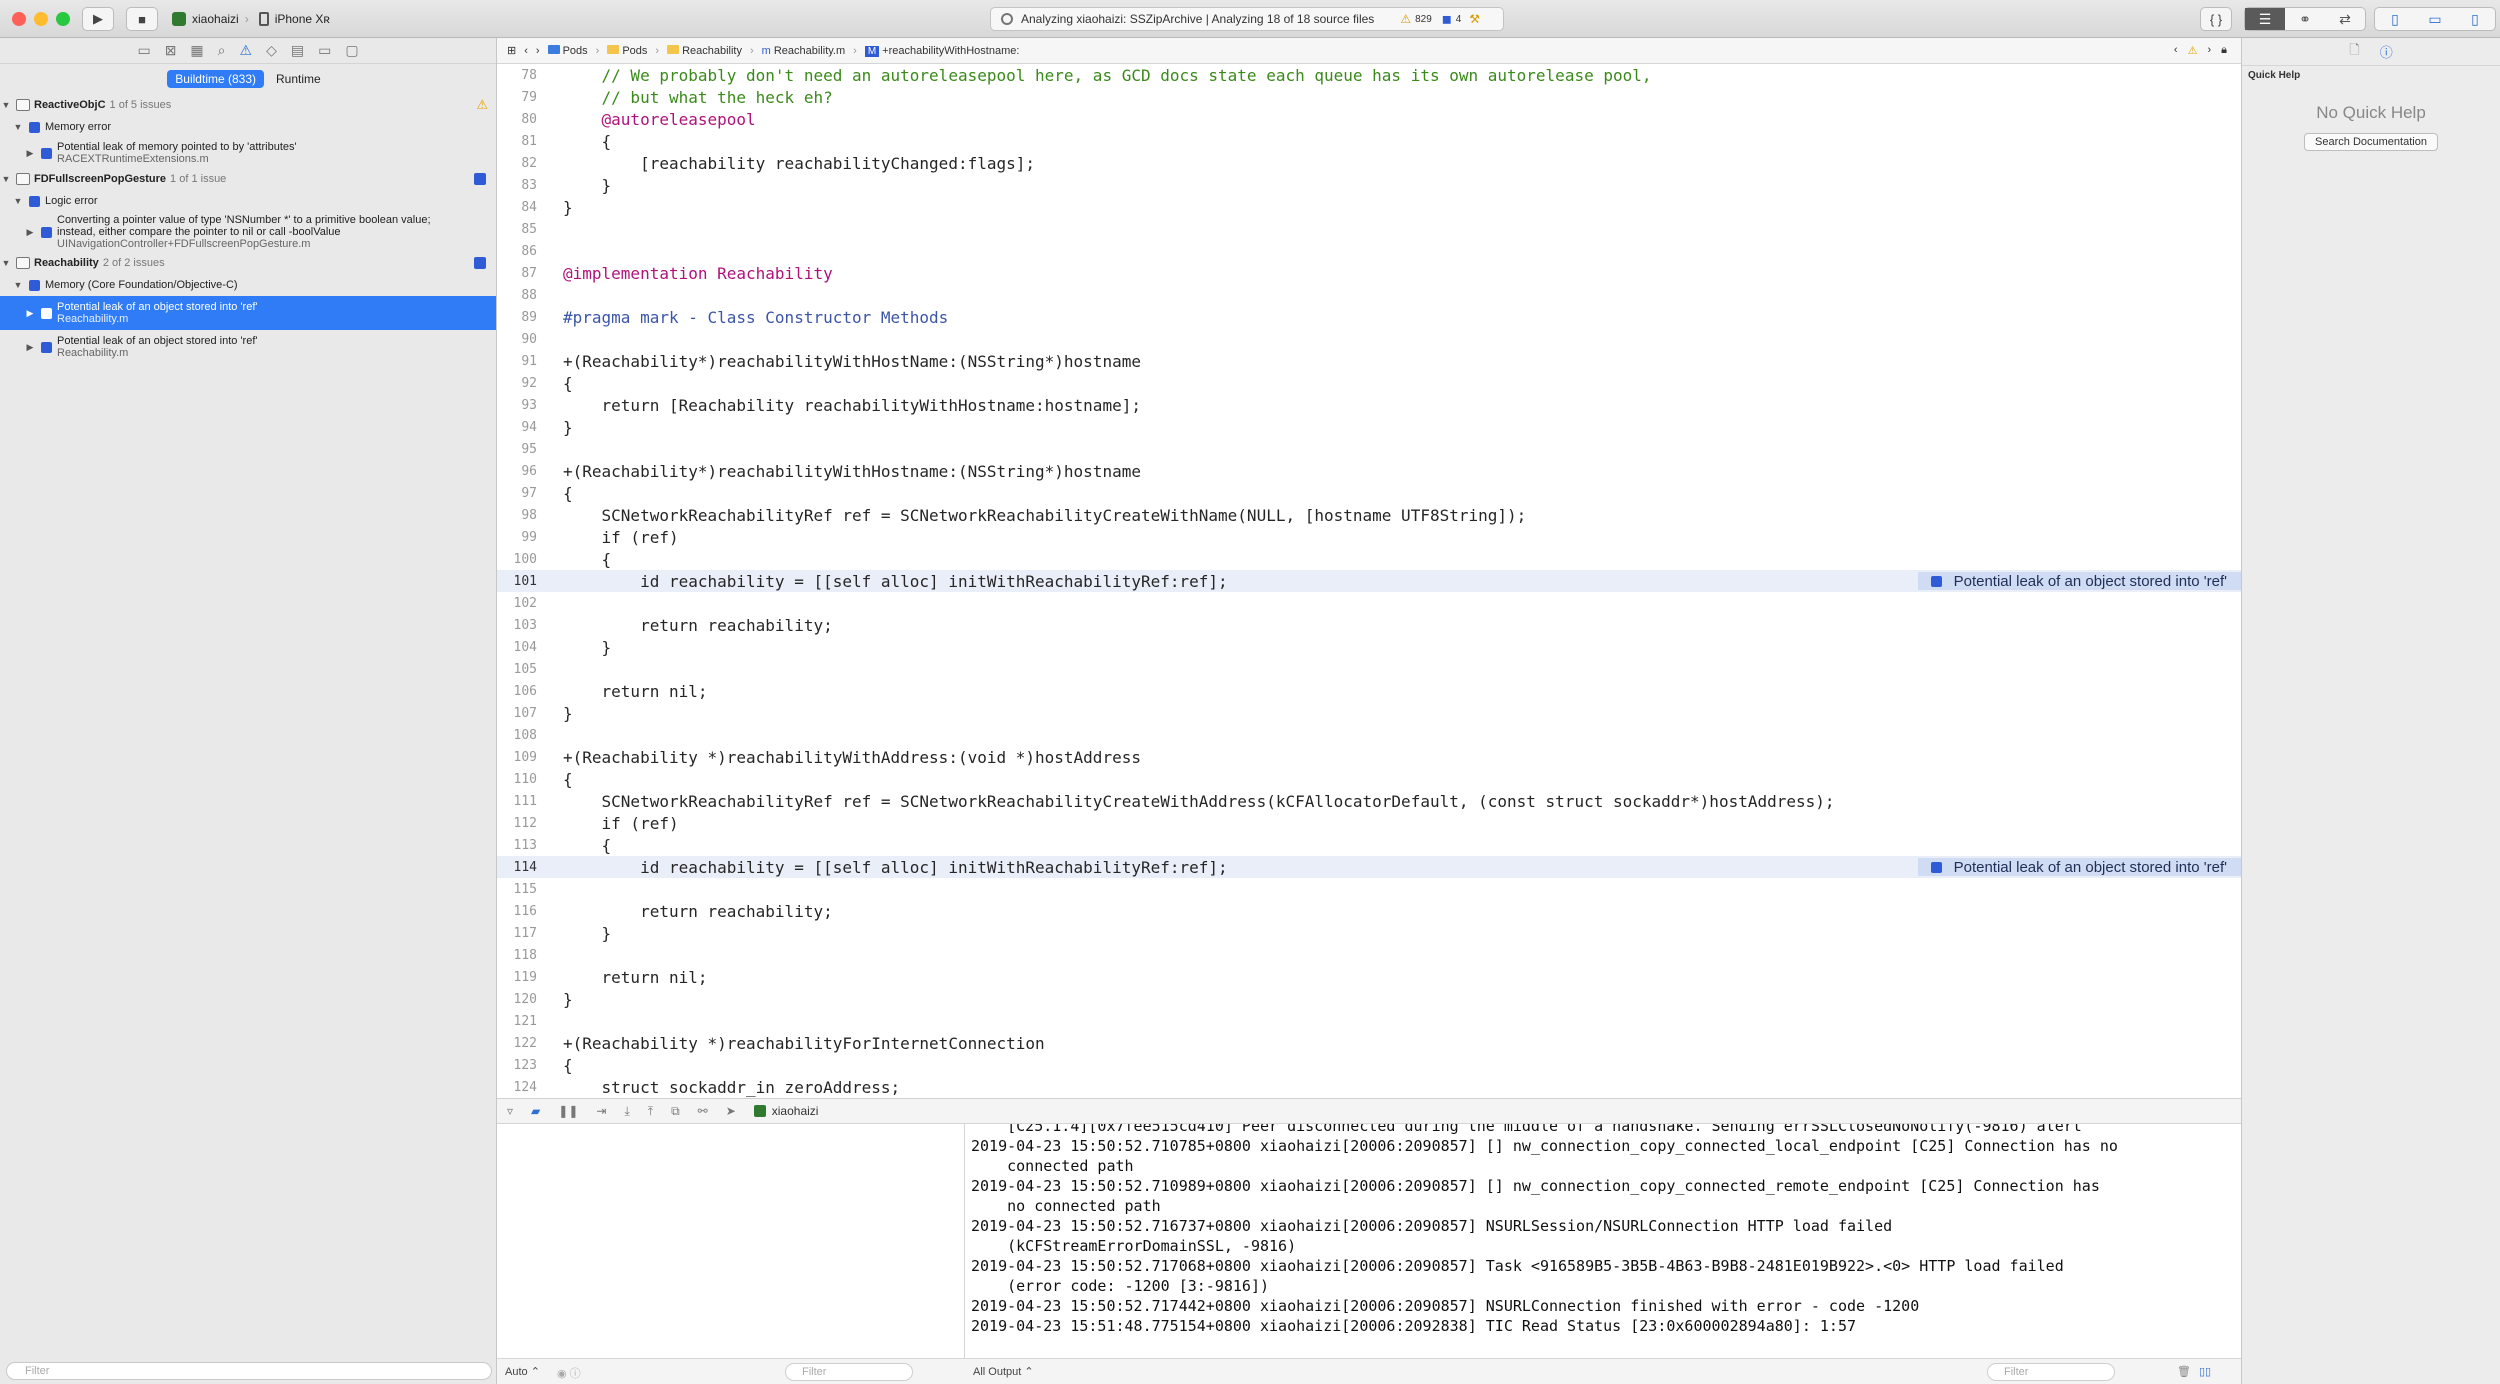 The height and width of the screenshot is (1384, 2500). I want to click on line-number: 120, so click(522, 999).